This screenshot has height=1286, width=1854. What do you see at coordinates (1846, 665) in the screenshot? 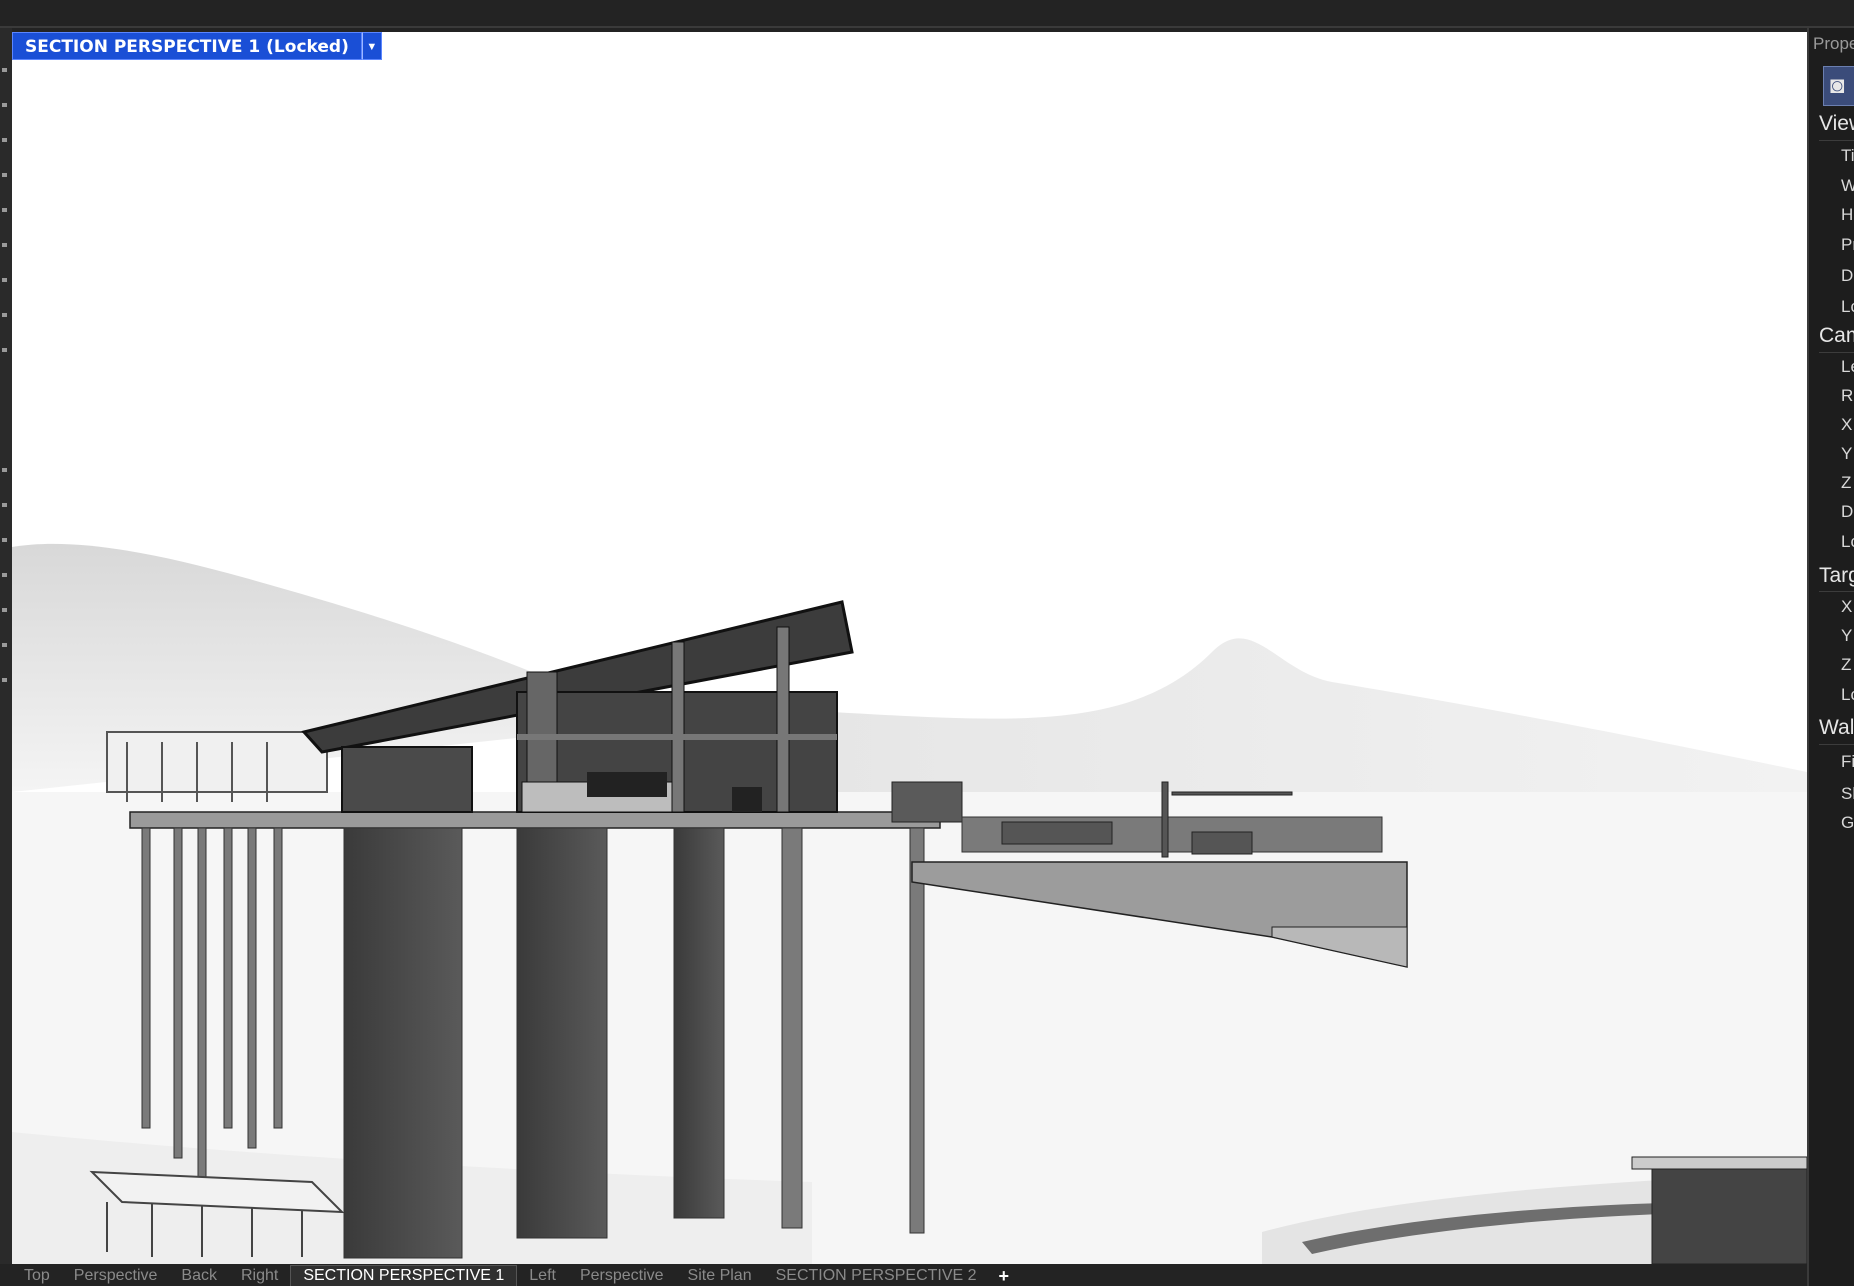
I see `target-row-3: Z` at bounding box center [1846, 665].